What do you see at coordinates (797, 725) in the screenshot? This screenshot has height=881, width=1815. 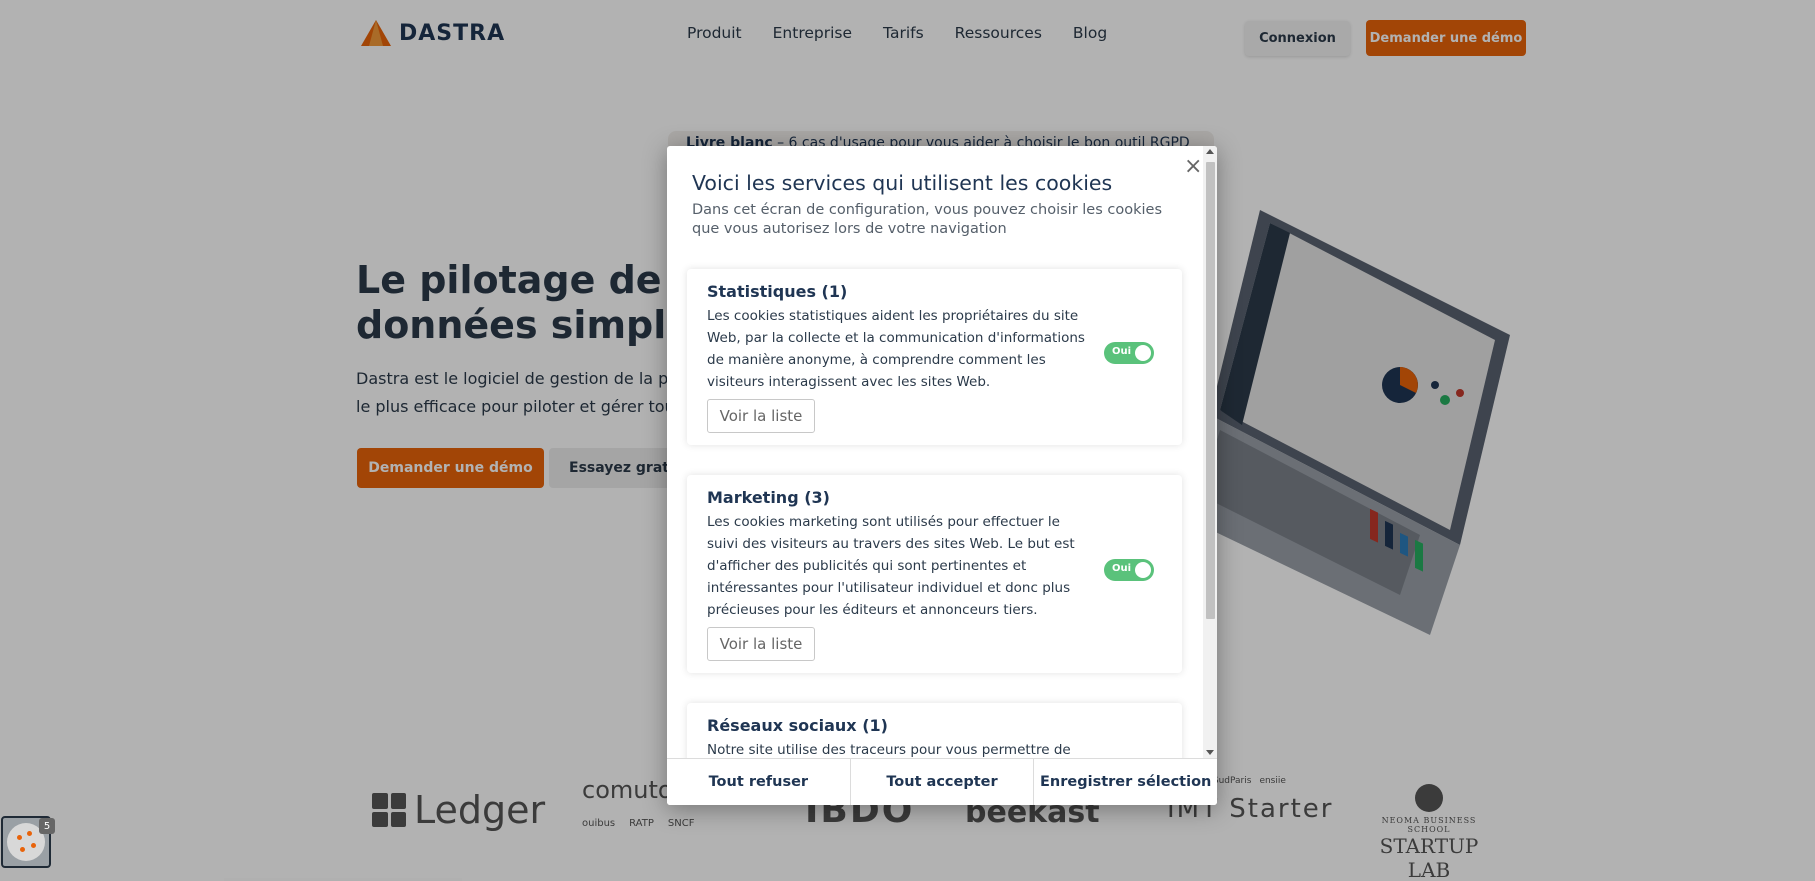 I see `category-title: Réseaux sociaux (1)` at bounding box center [797, 725].